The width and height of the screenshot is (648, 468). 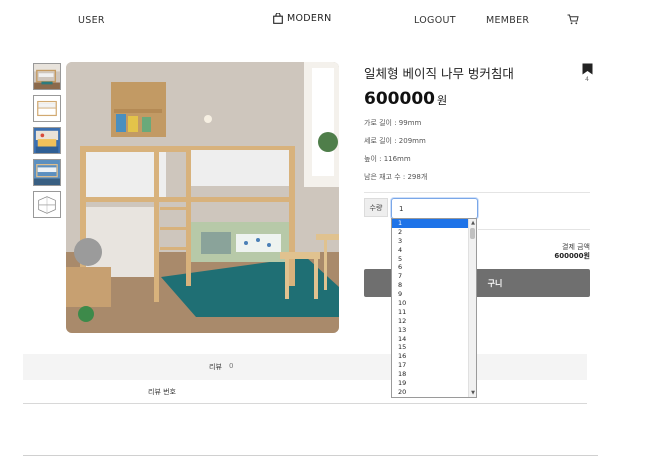 What do you see at coordinates (431, 259) in the screenshot?
I see `dropdown-option: 5` at bounding box center [431, 259].